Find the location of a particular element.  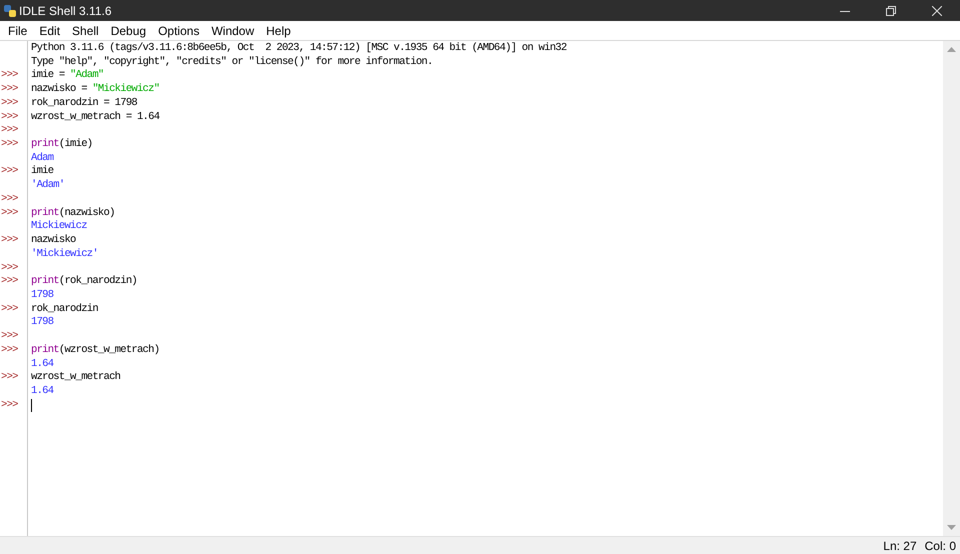

code-text: imie = is located at coordinates (48, 76).